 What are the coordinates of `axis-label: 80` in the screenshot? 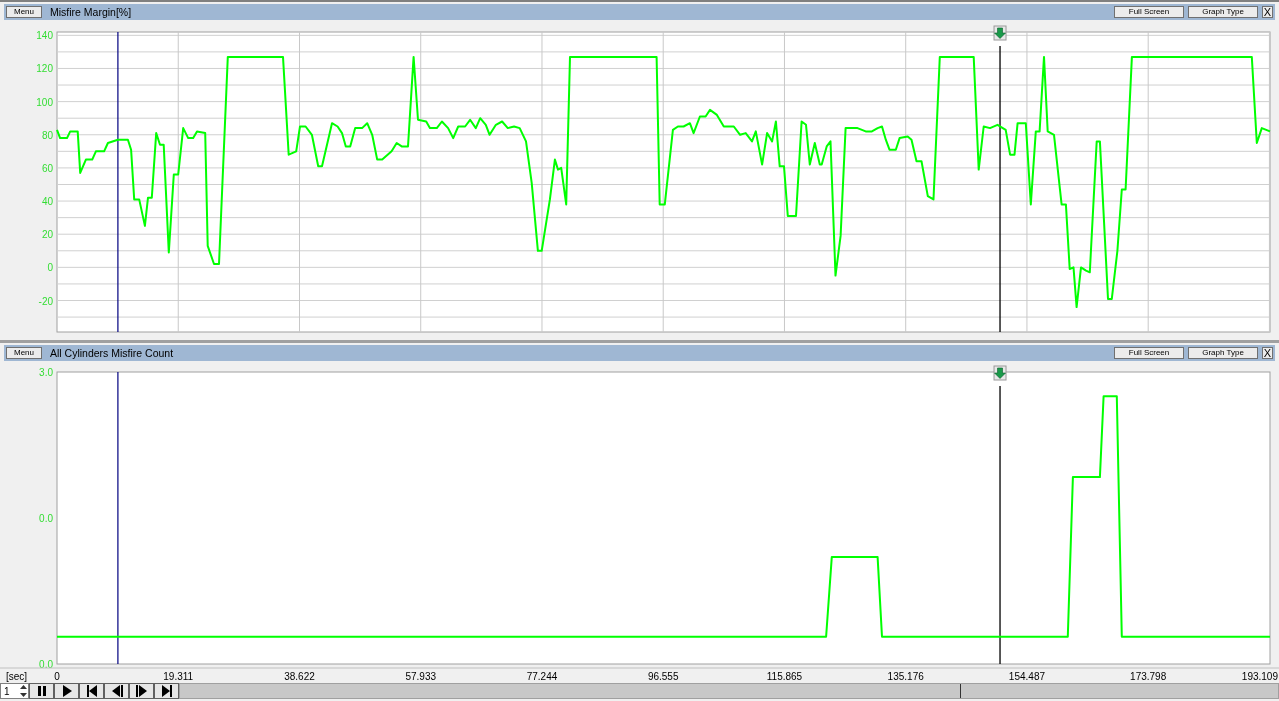 It's located at (47, 135).